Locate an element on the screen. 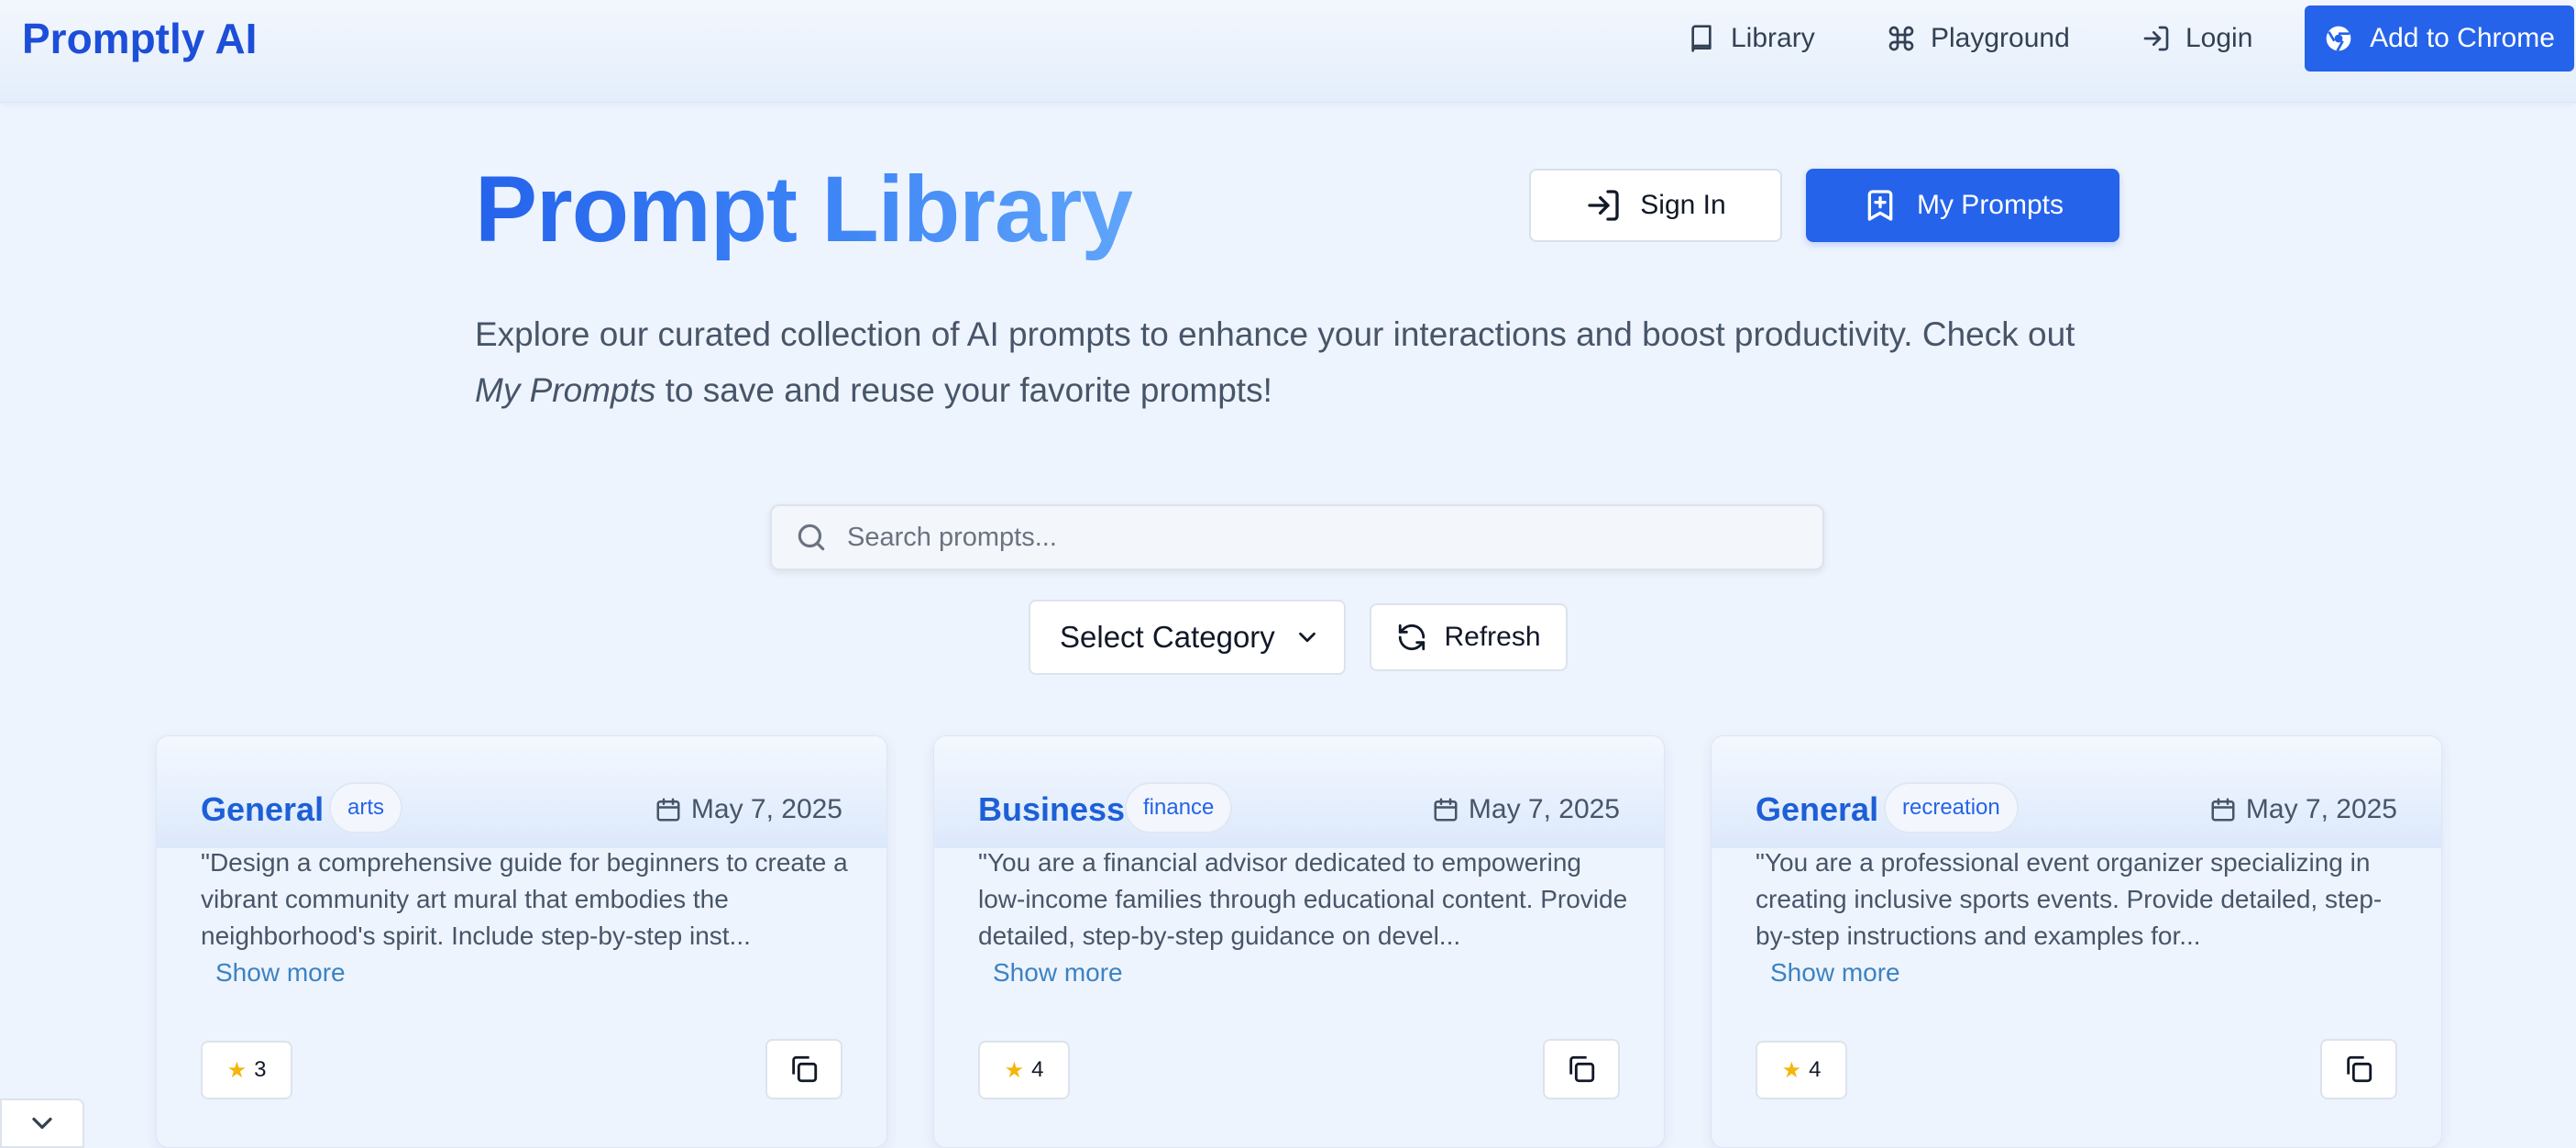 The image size is (2576, 1148). add-to-chrome-button: Add to Chrome is located at coordinates (2439, 39).